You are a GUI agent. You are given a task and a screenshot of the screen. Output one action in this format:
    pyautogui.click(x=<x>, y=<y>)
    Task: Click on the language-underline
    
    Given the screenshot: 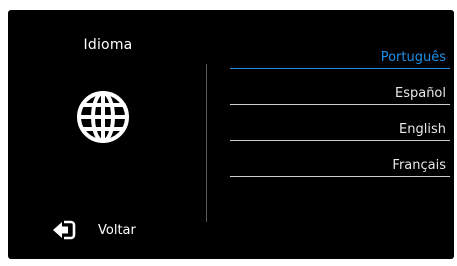 What is the action you would take?
    pyautogui.click(x=340, y=176)
    